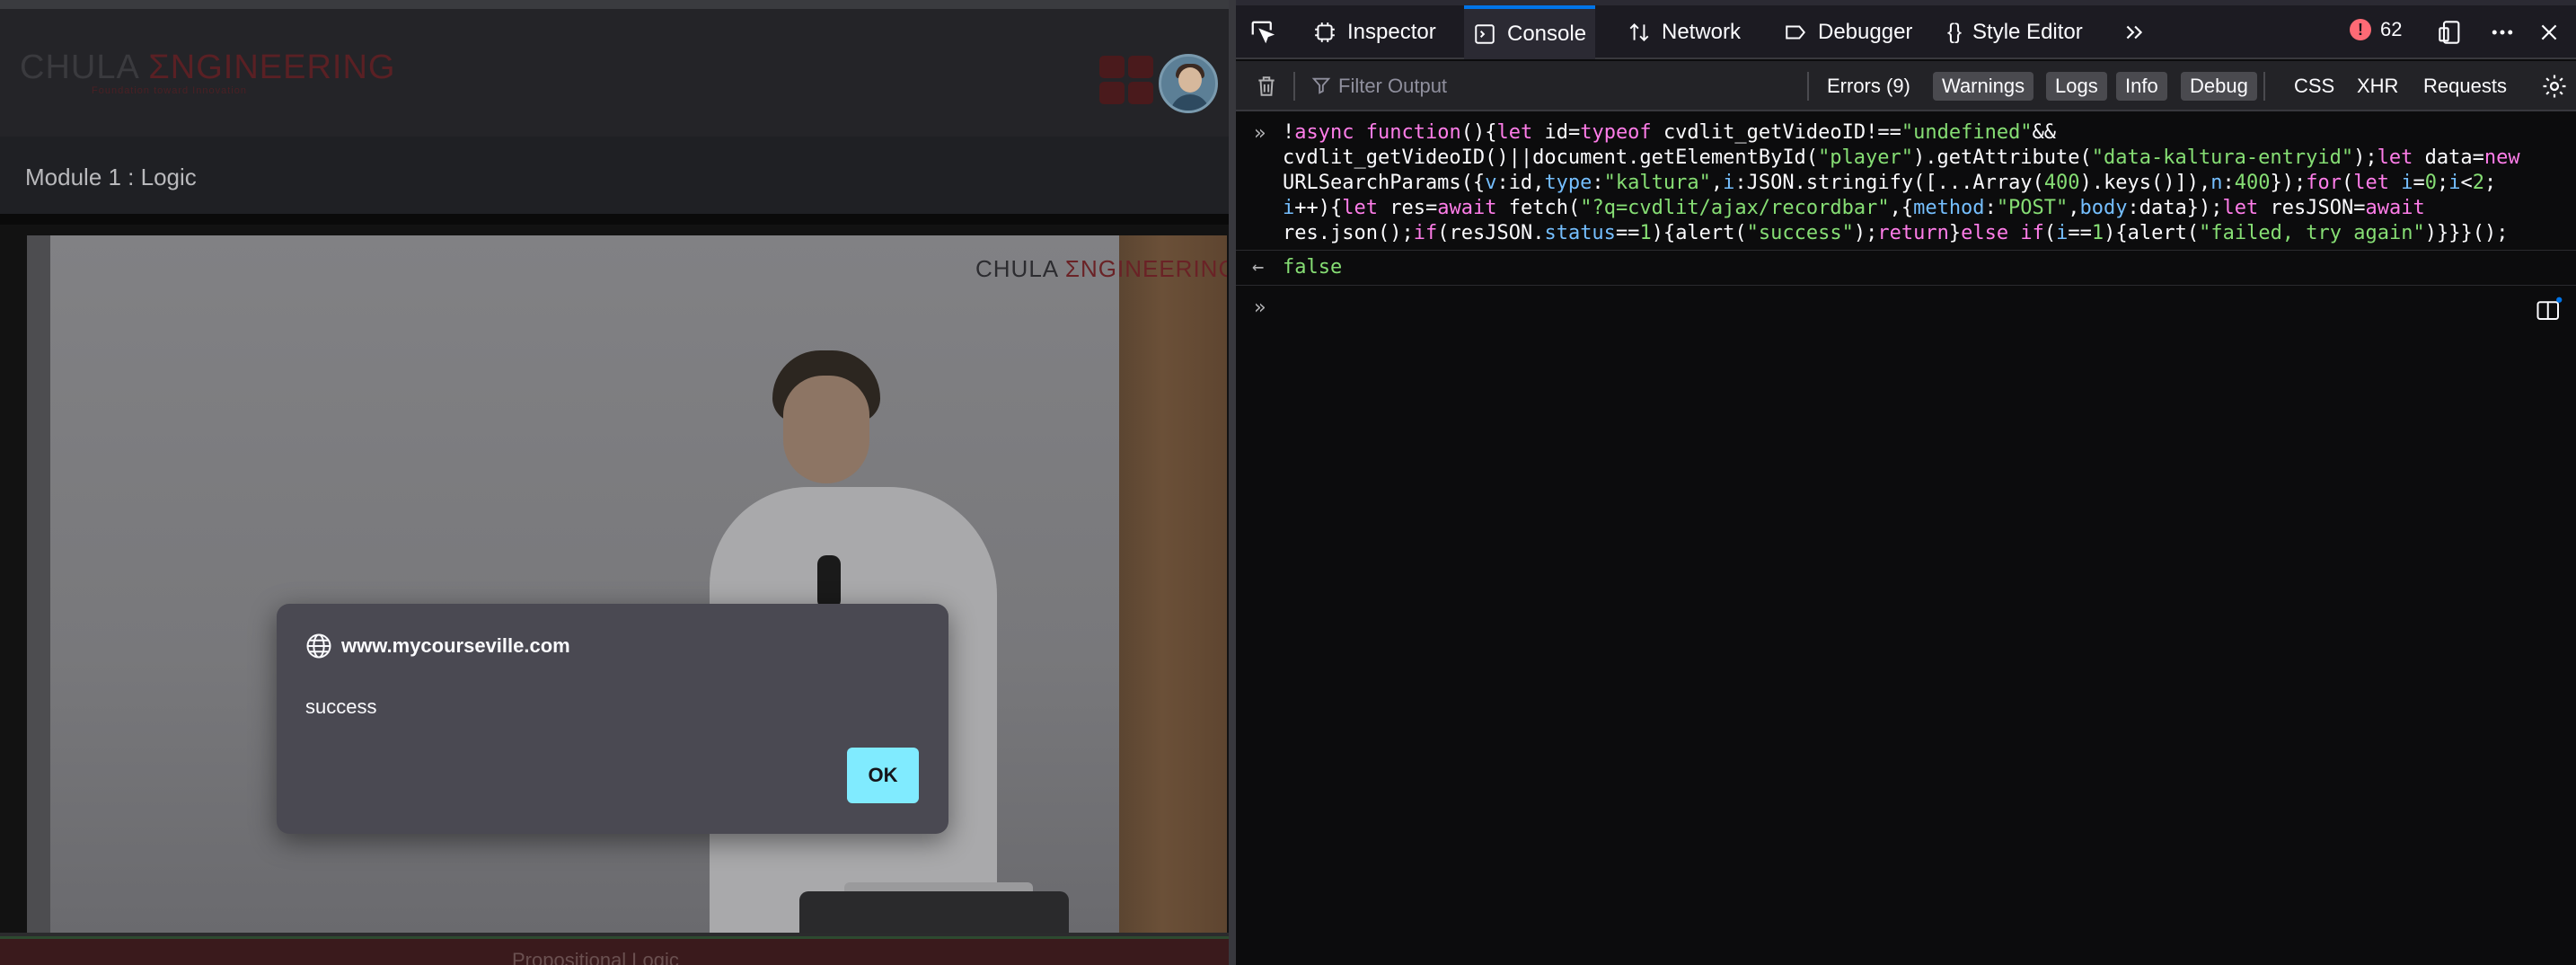 The height and width of the screenshot is (965, 2576). What do you see at coordinates (1325, 32) in the screenshot?
I see `inspector-icon` at bounding box center [1325, 32].